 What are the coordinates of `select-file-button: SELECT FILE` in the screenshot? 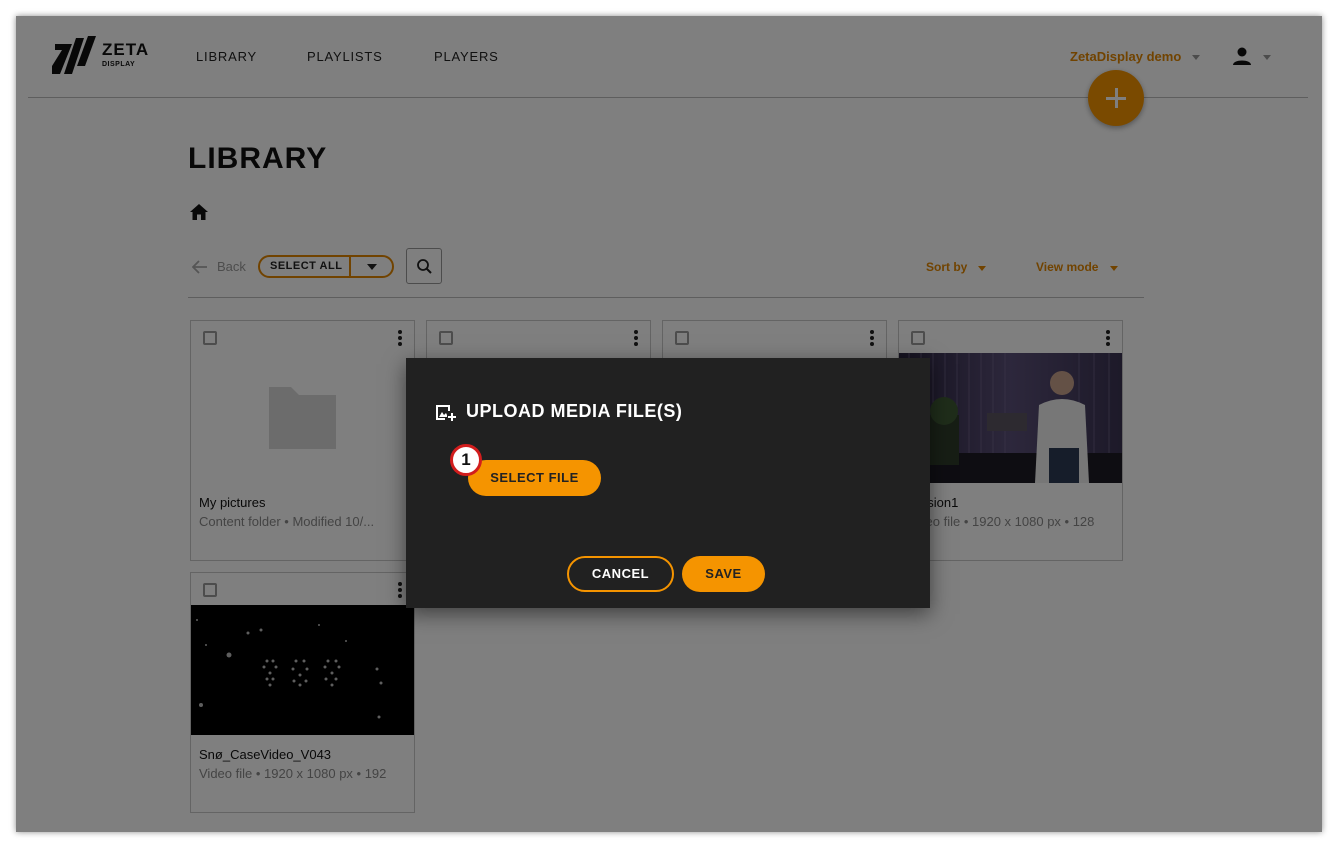 It's located at (534, 478).